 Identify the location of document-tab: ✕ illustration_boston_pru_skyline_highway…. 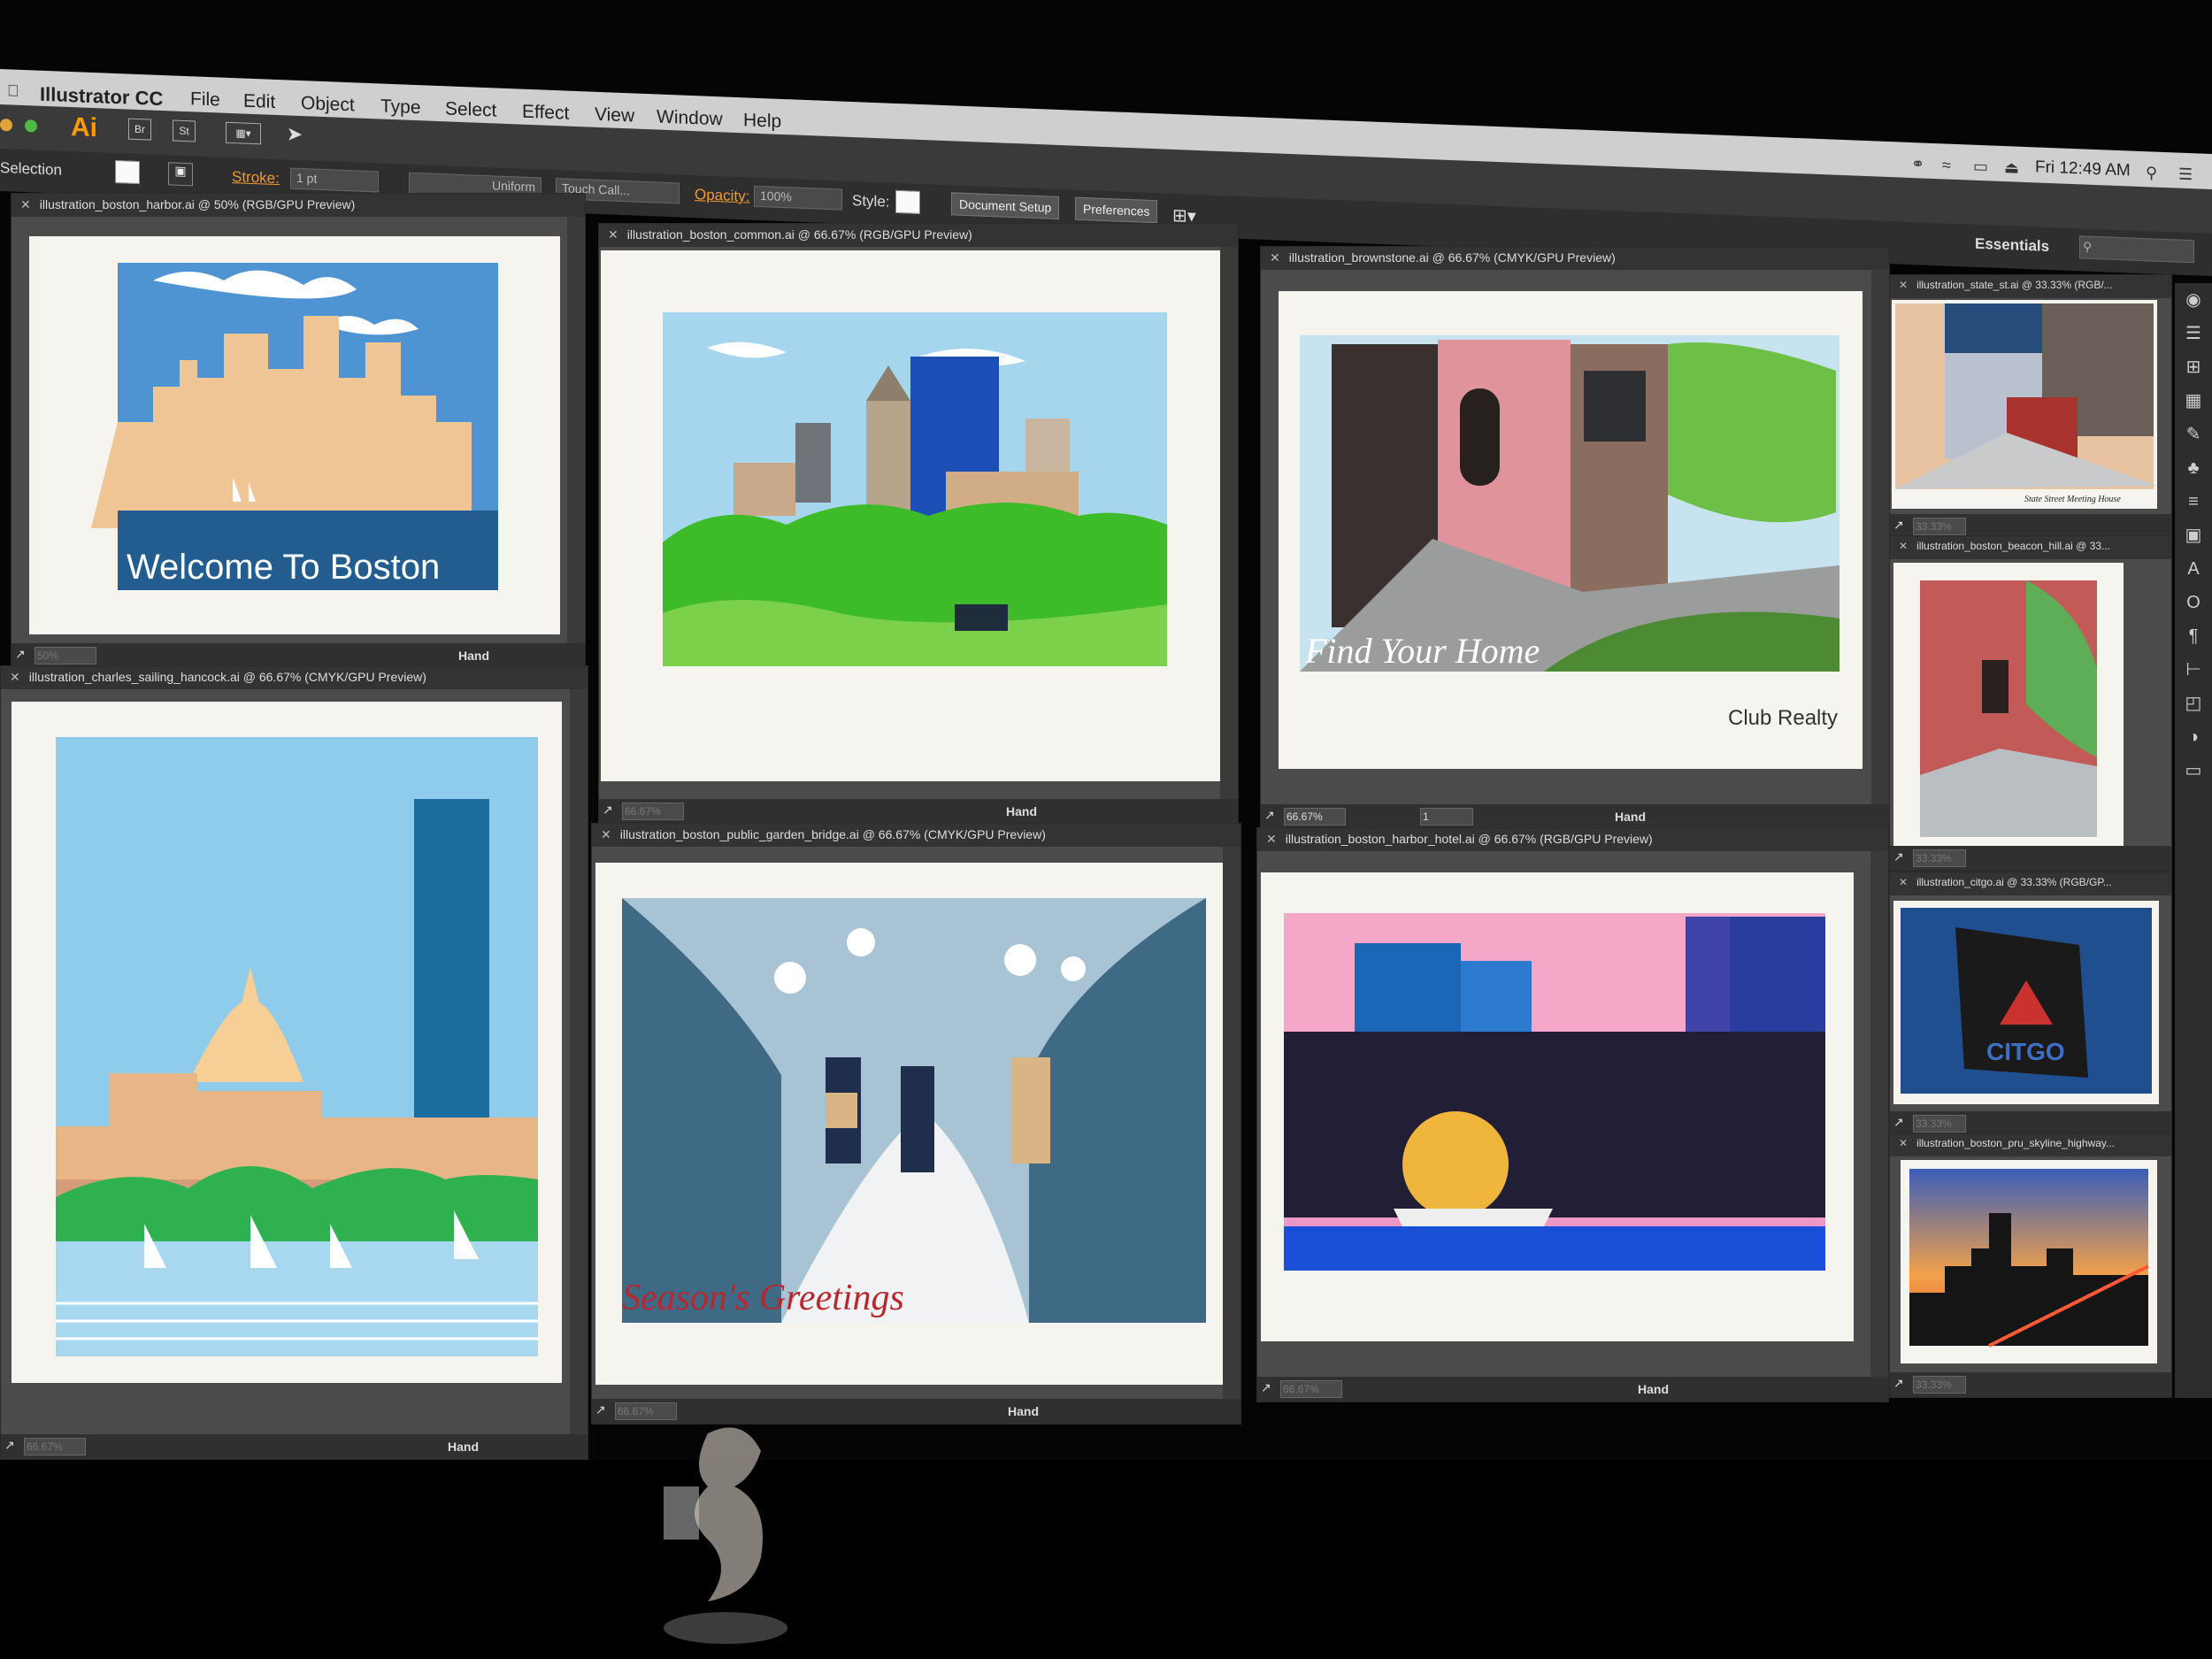
(2031, 1145).